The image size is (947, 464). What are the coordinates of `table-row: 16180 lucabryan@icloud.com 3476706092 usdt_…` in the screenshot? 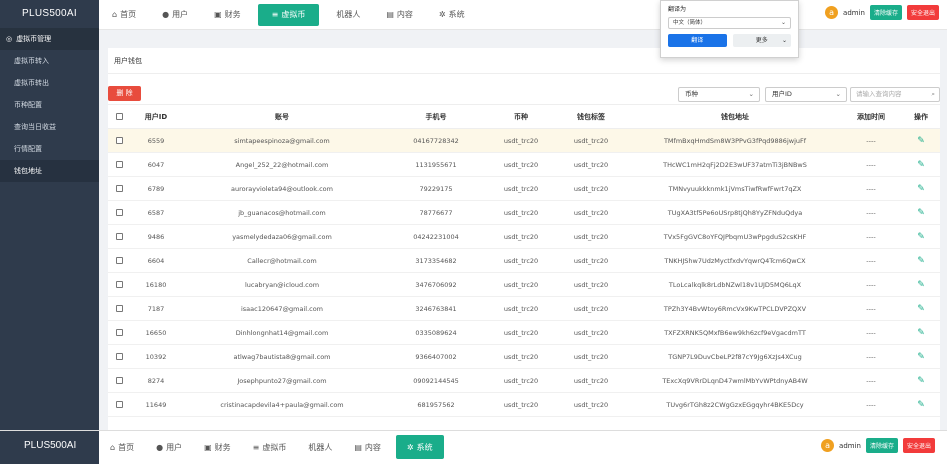 It's located at (524, 284).